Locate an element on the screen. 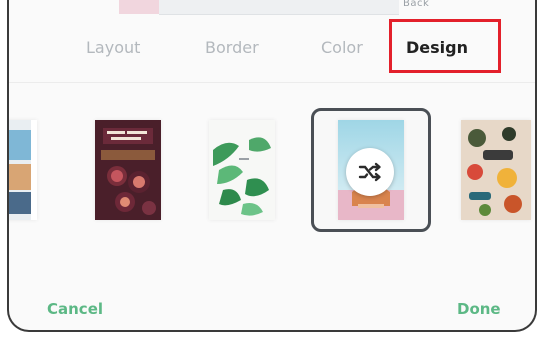 The image size is (544, 340). previous-content-accent is located at coordinates (139, 7).